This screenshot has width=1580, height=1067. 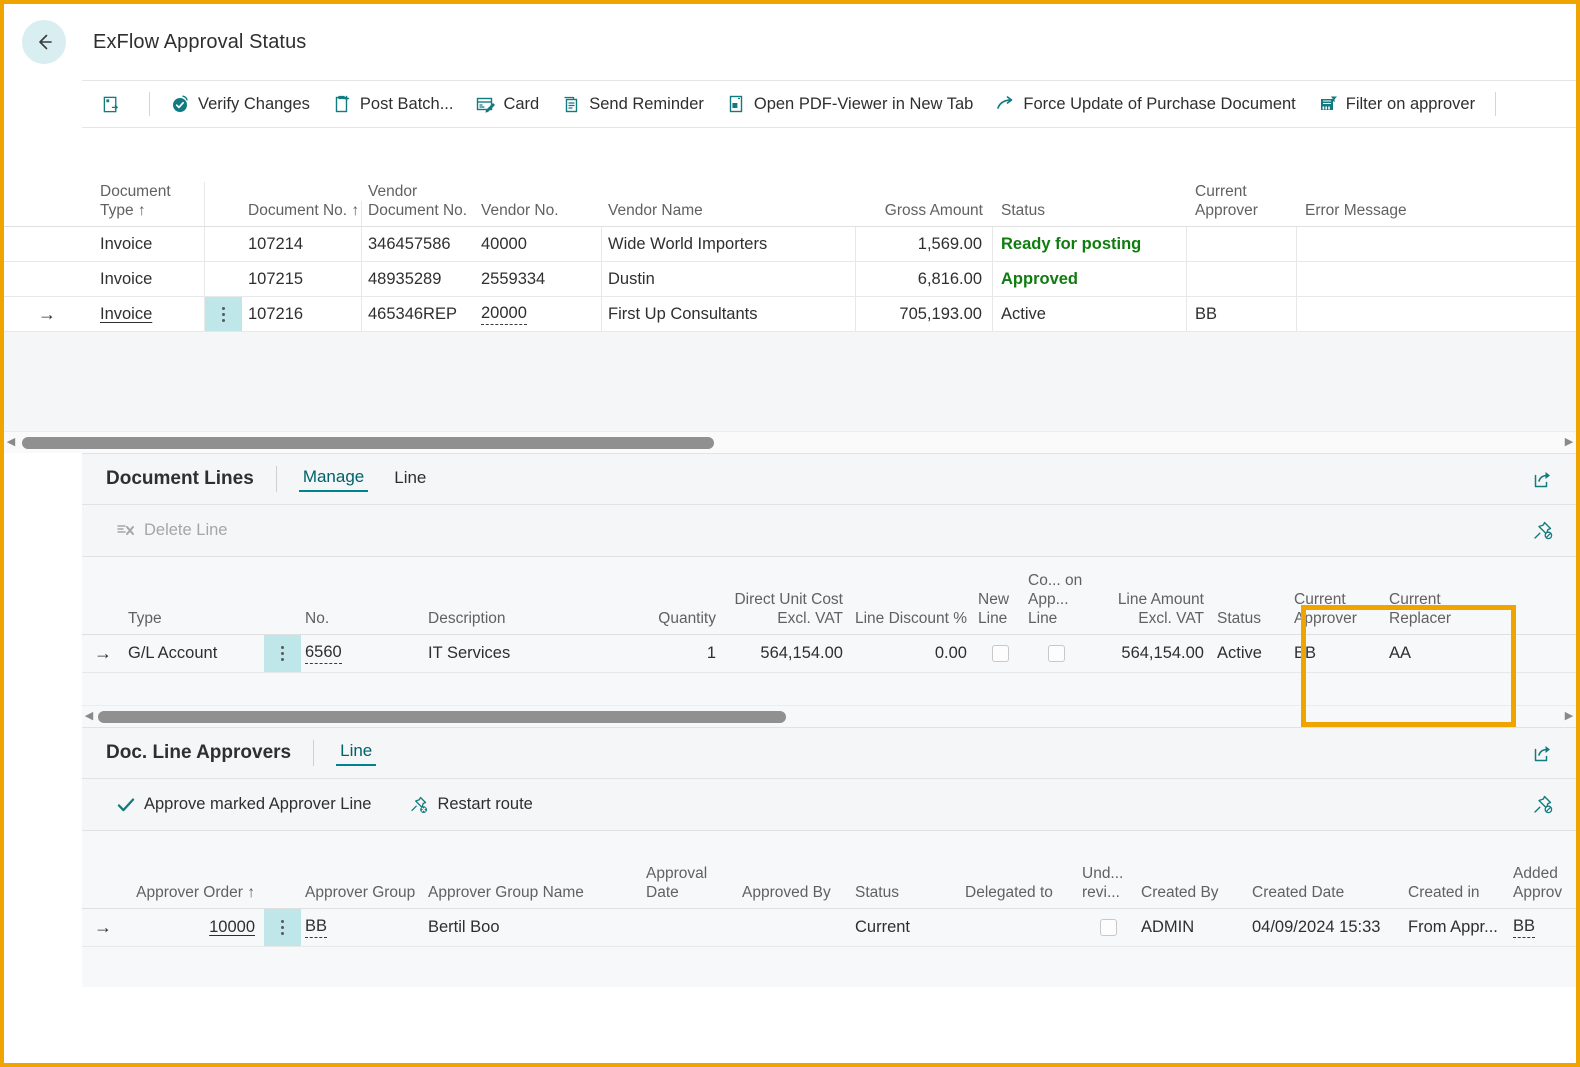 I want to click on column-header-comment-on-approval-line: Co... on App... Line, so click(x=1056, y=602).